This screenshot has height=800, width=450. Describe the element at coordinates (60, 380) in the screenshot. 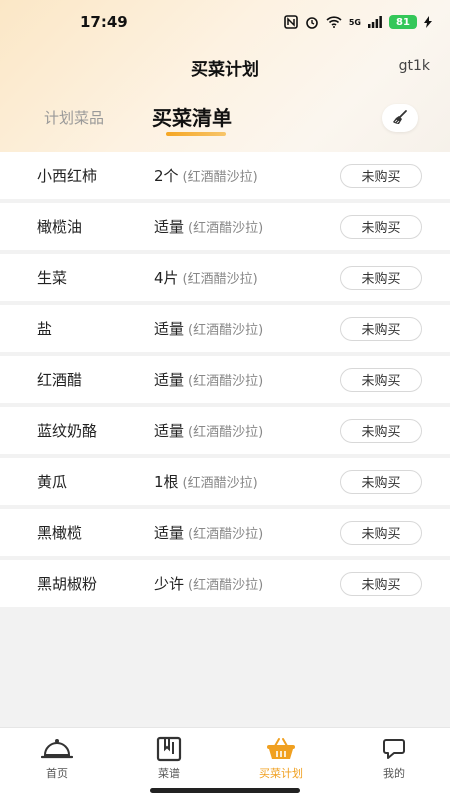

I see `item-name: 红酒醋` at that location.